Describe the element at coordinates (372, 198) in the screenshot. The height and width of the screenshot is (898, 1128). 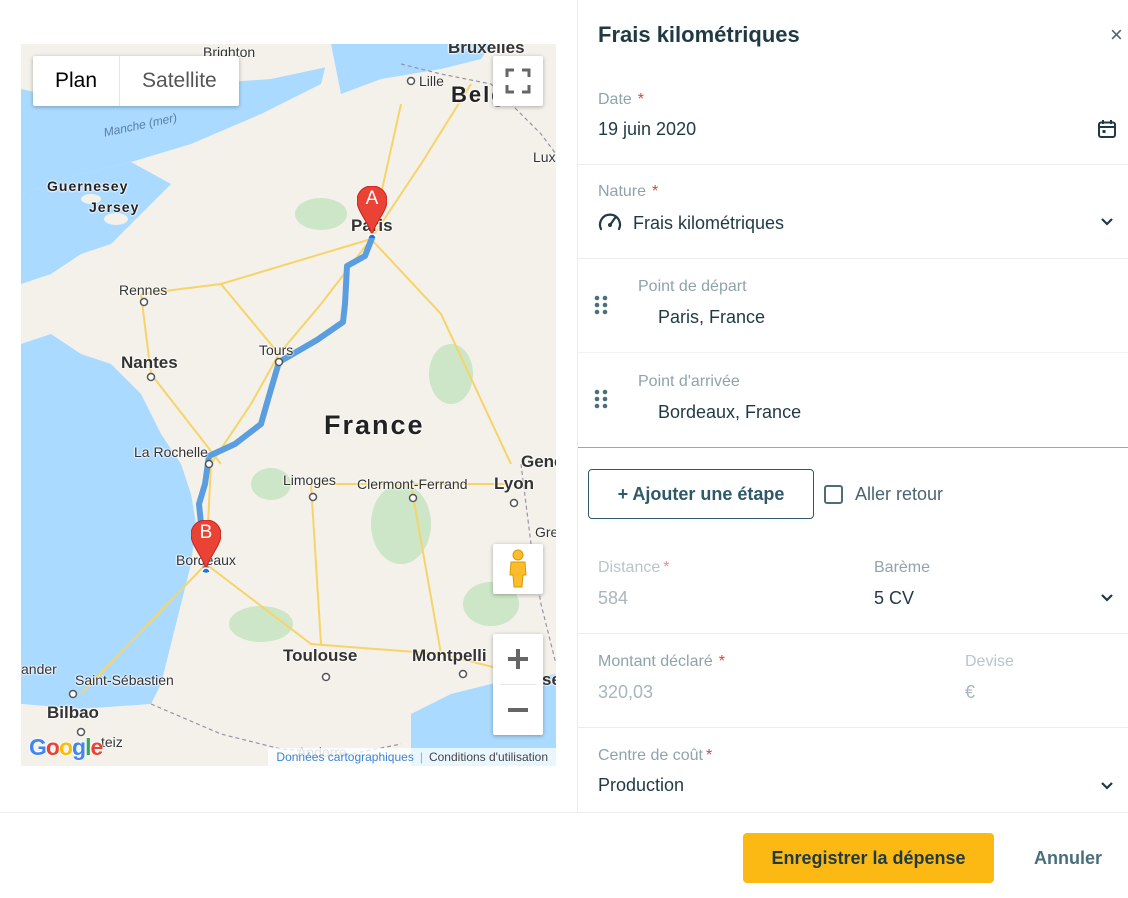
I see `marker-a-label: A` at that location.